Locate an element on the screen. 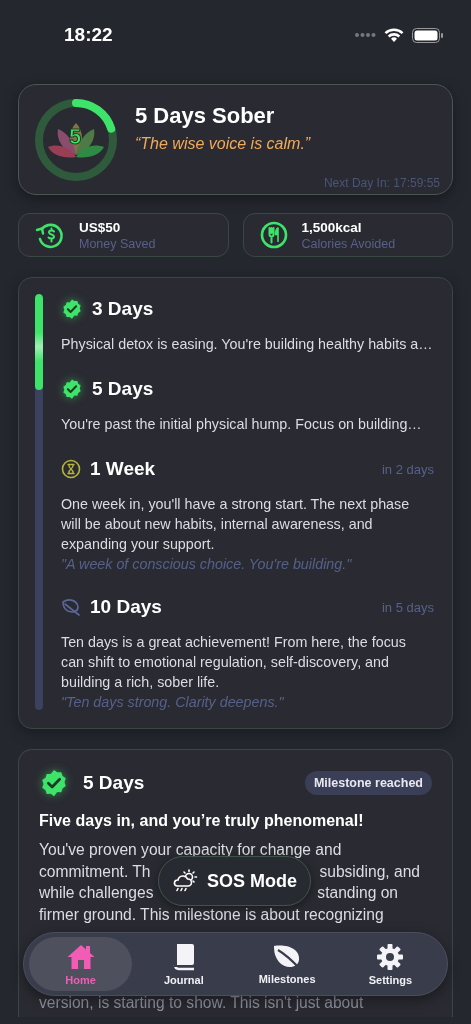 This screenshot has height=1024, width=471. status-badge: Milestone reached is located at coordinates (368, 783).